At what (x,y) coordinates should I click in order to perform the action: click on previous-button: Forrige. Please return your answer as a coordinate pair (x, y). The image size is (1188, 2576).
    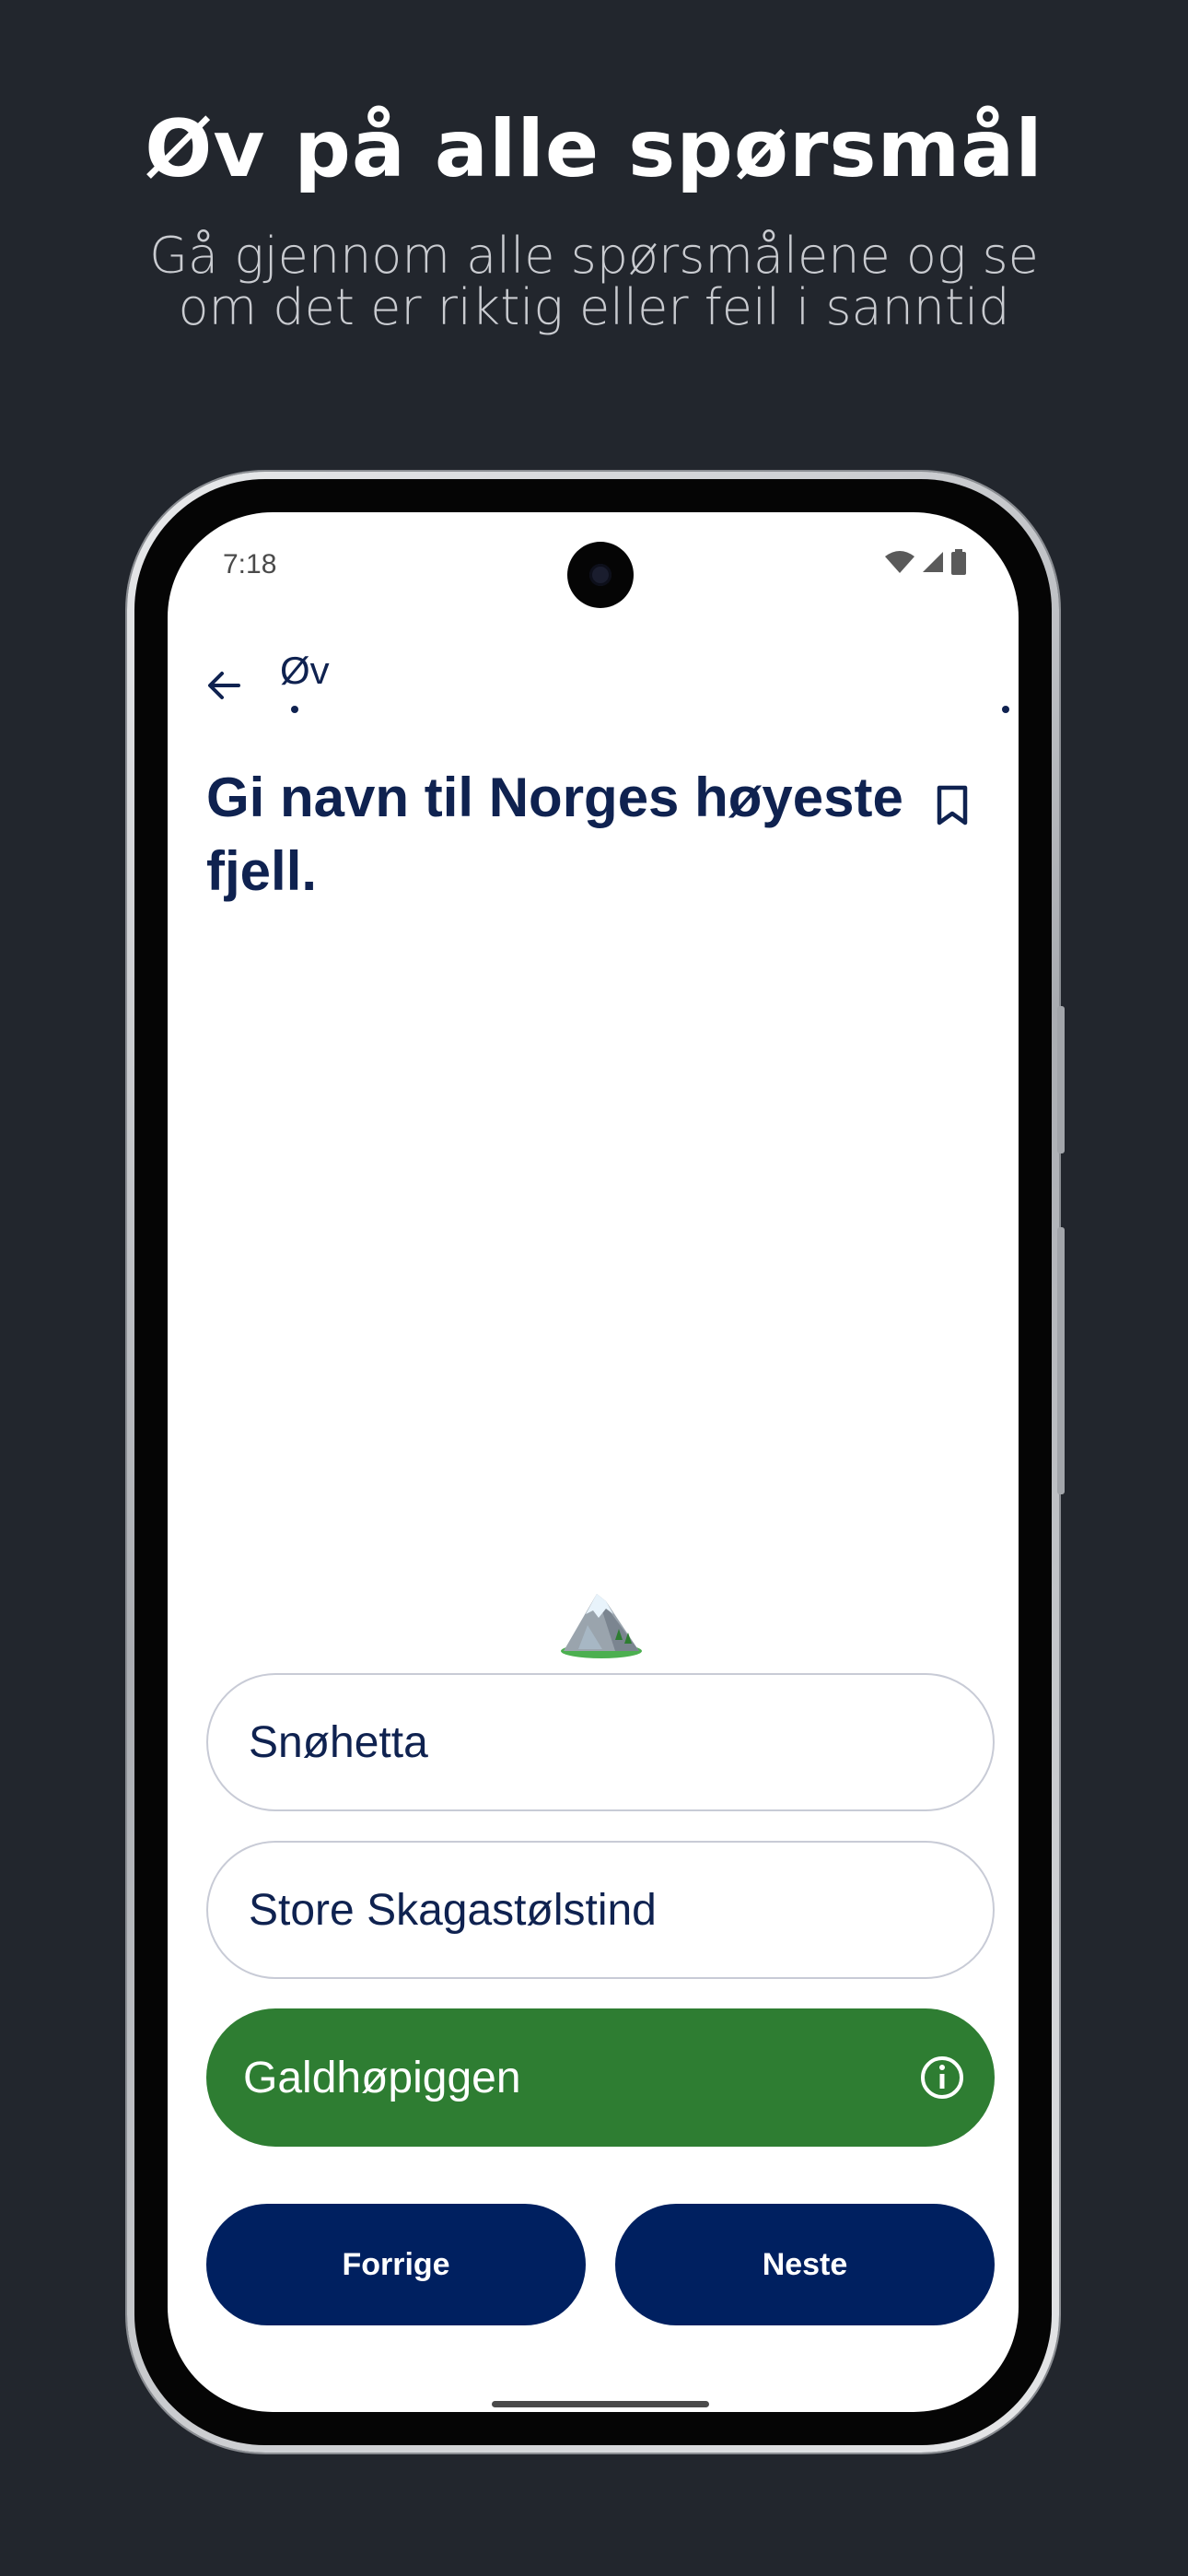
    Looking at the image, I should click on (396, 2264).